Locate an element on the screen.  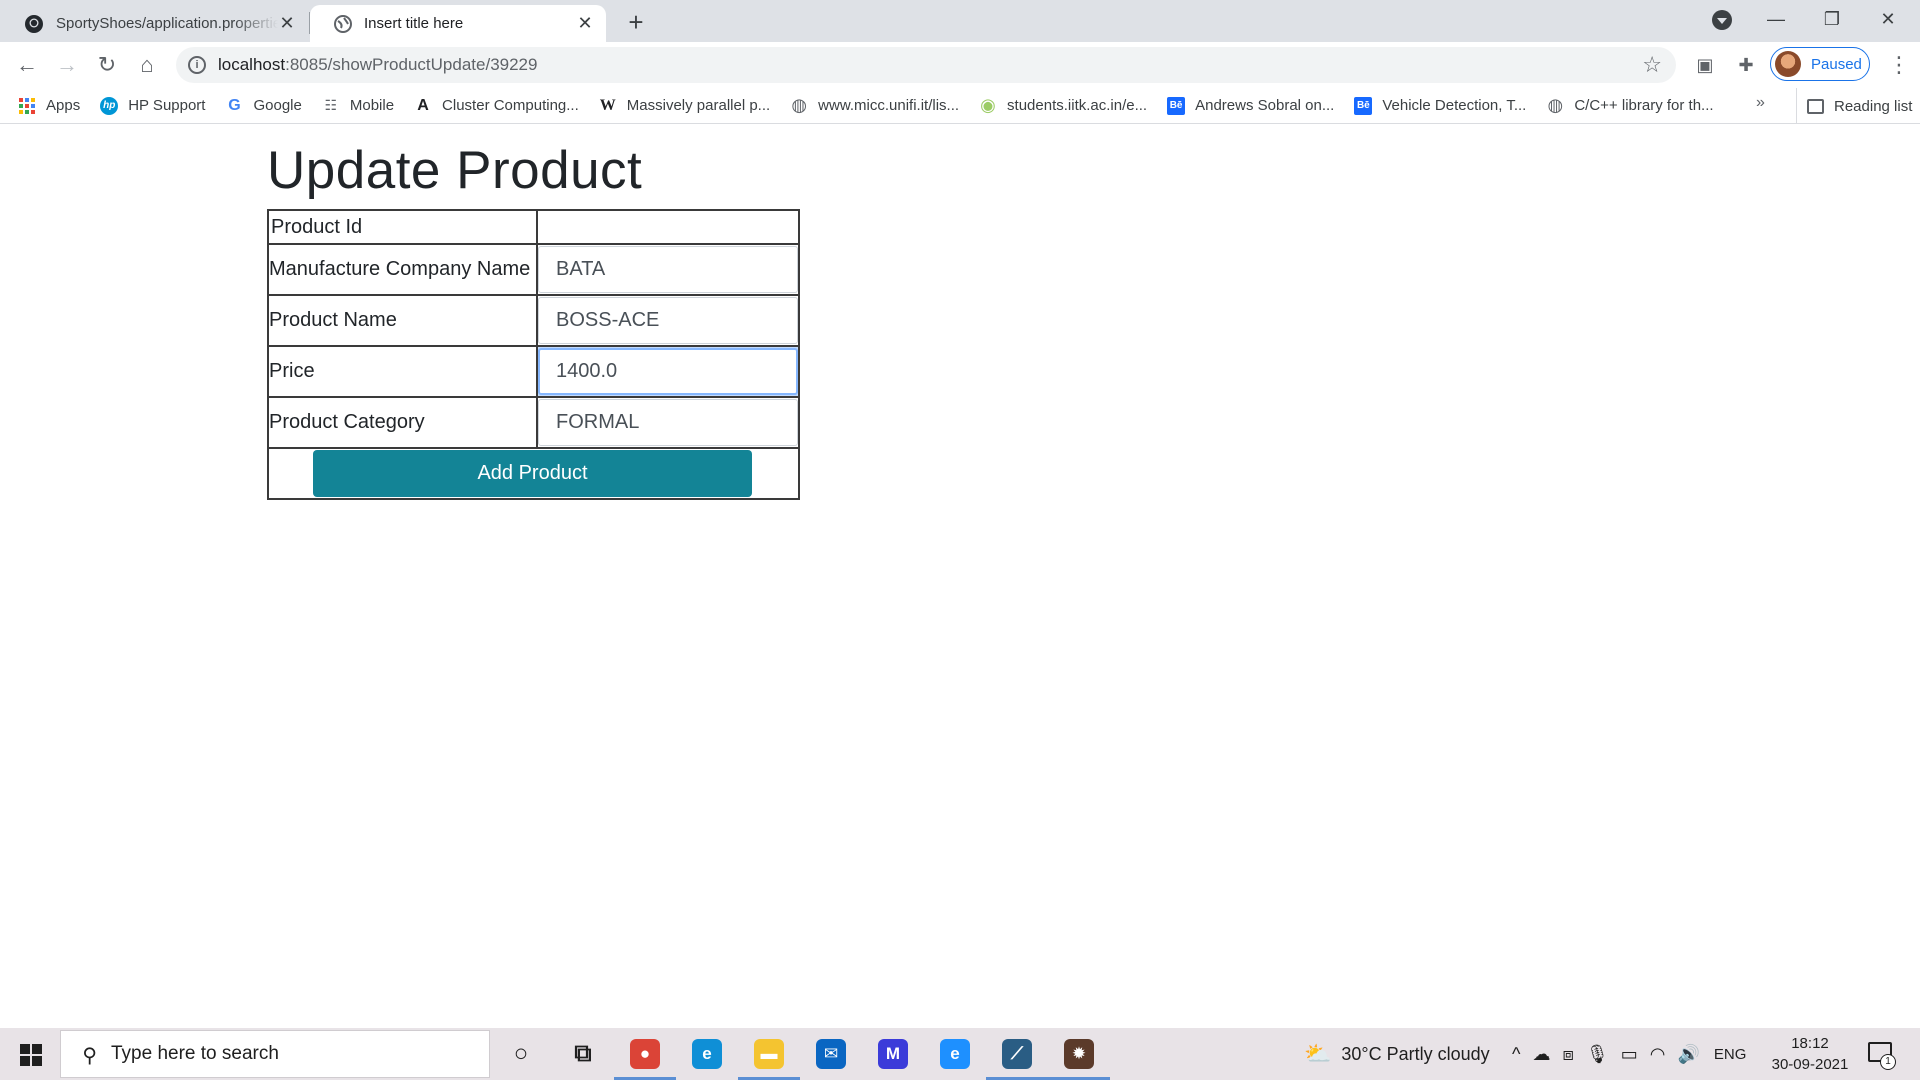
product-id-label: Product Id is located at coordinates (402, 227).